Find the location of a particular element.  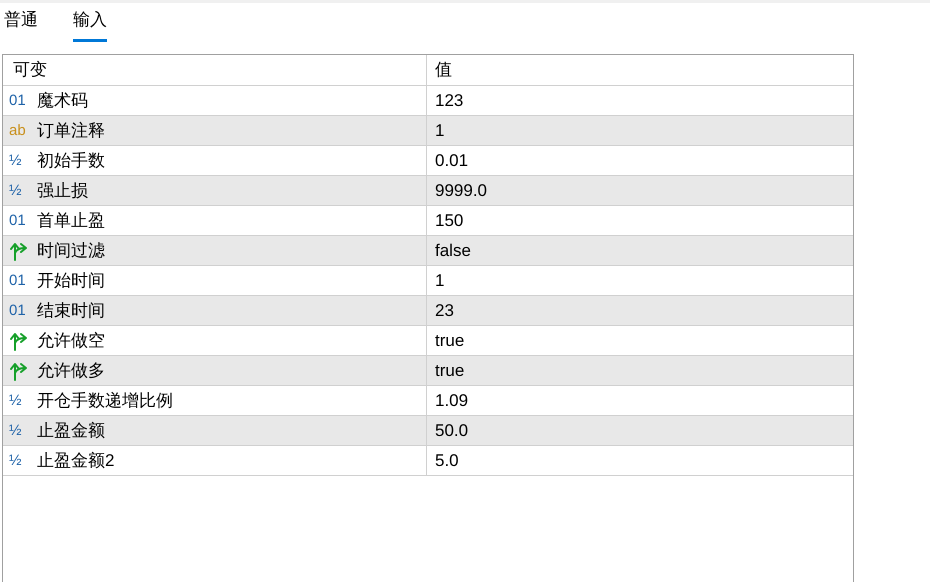

parameter-value: 1.09 is located at coordinates (451, 401).